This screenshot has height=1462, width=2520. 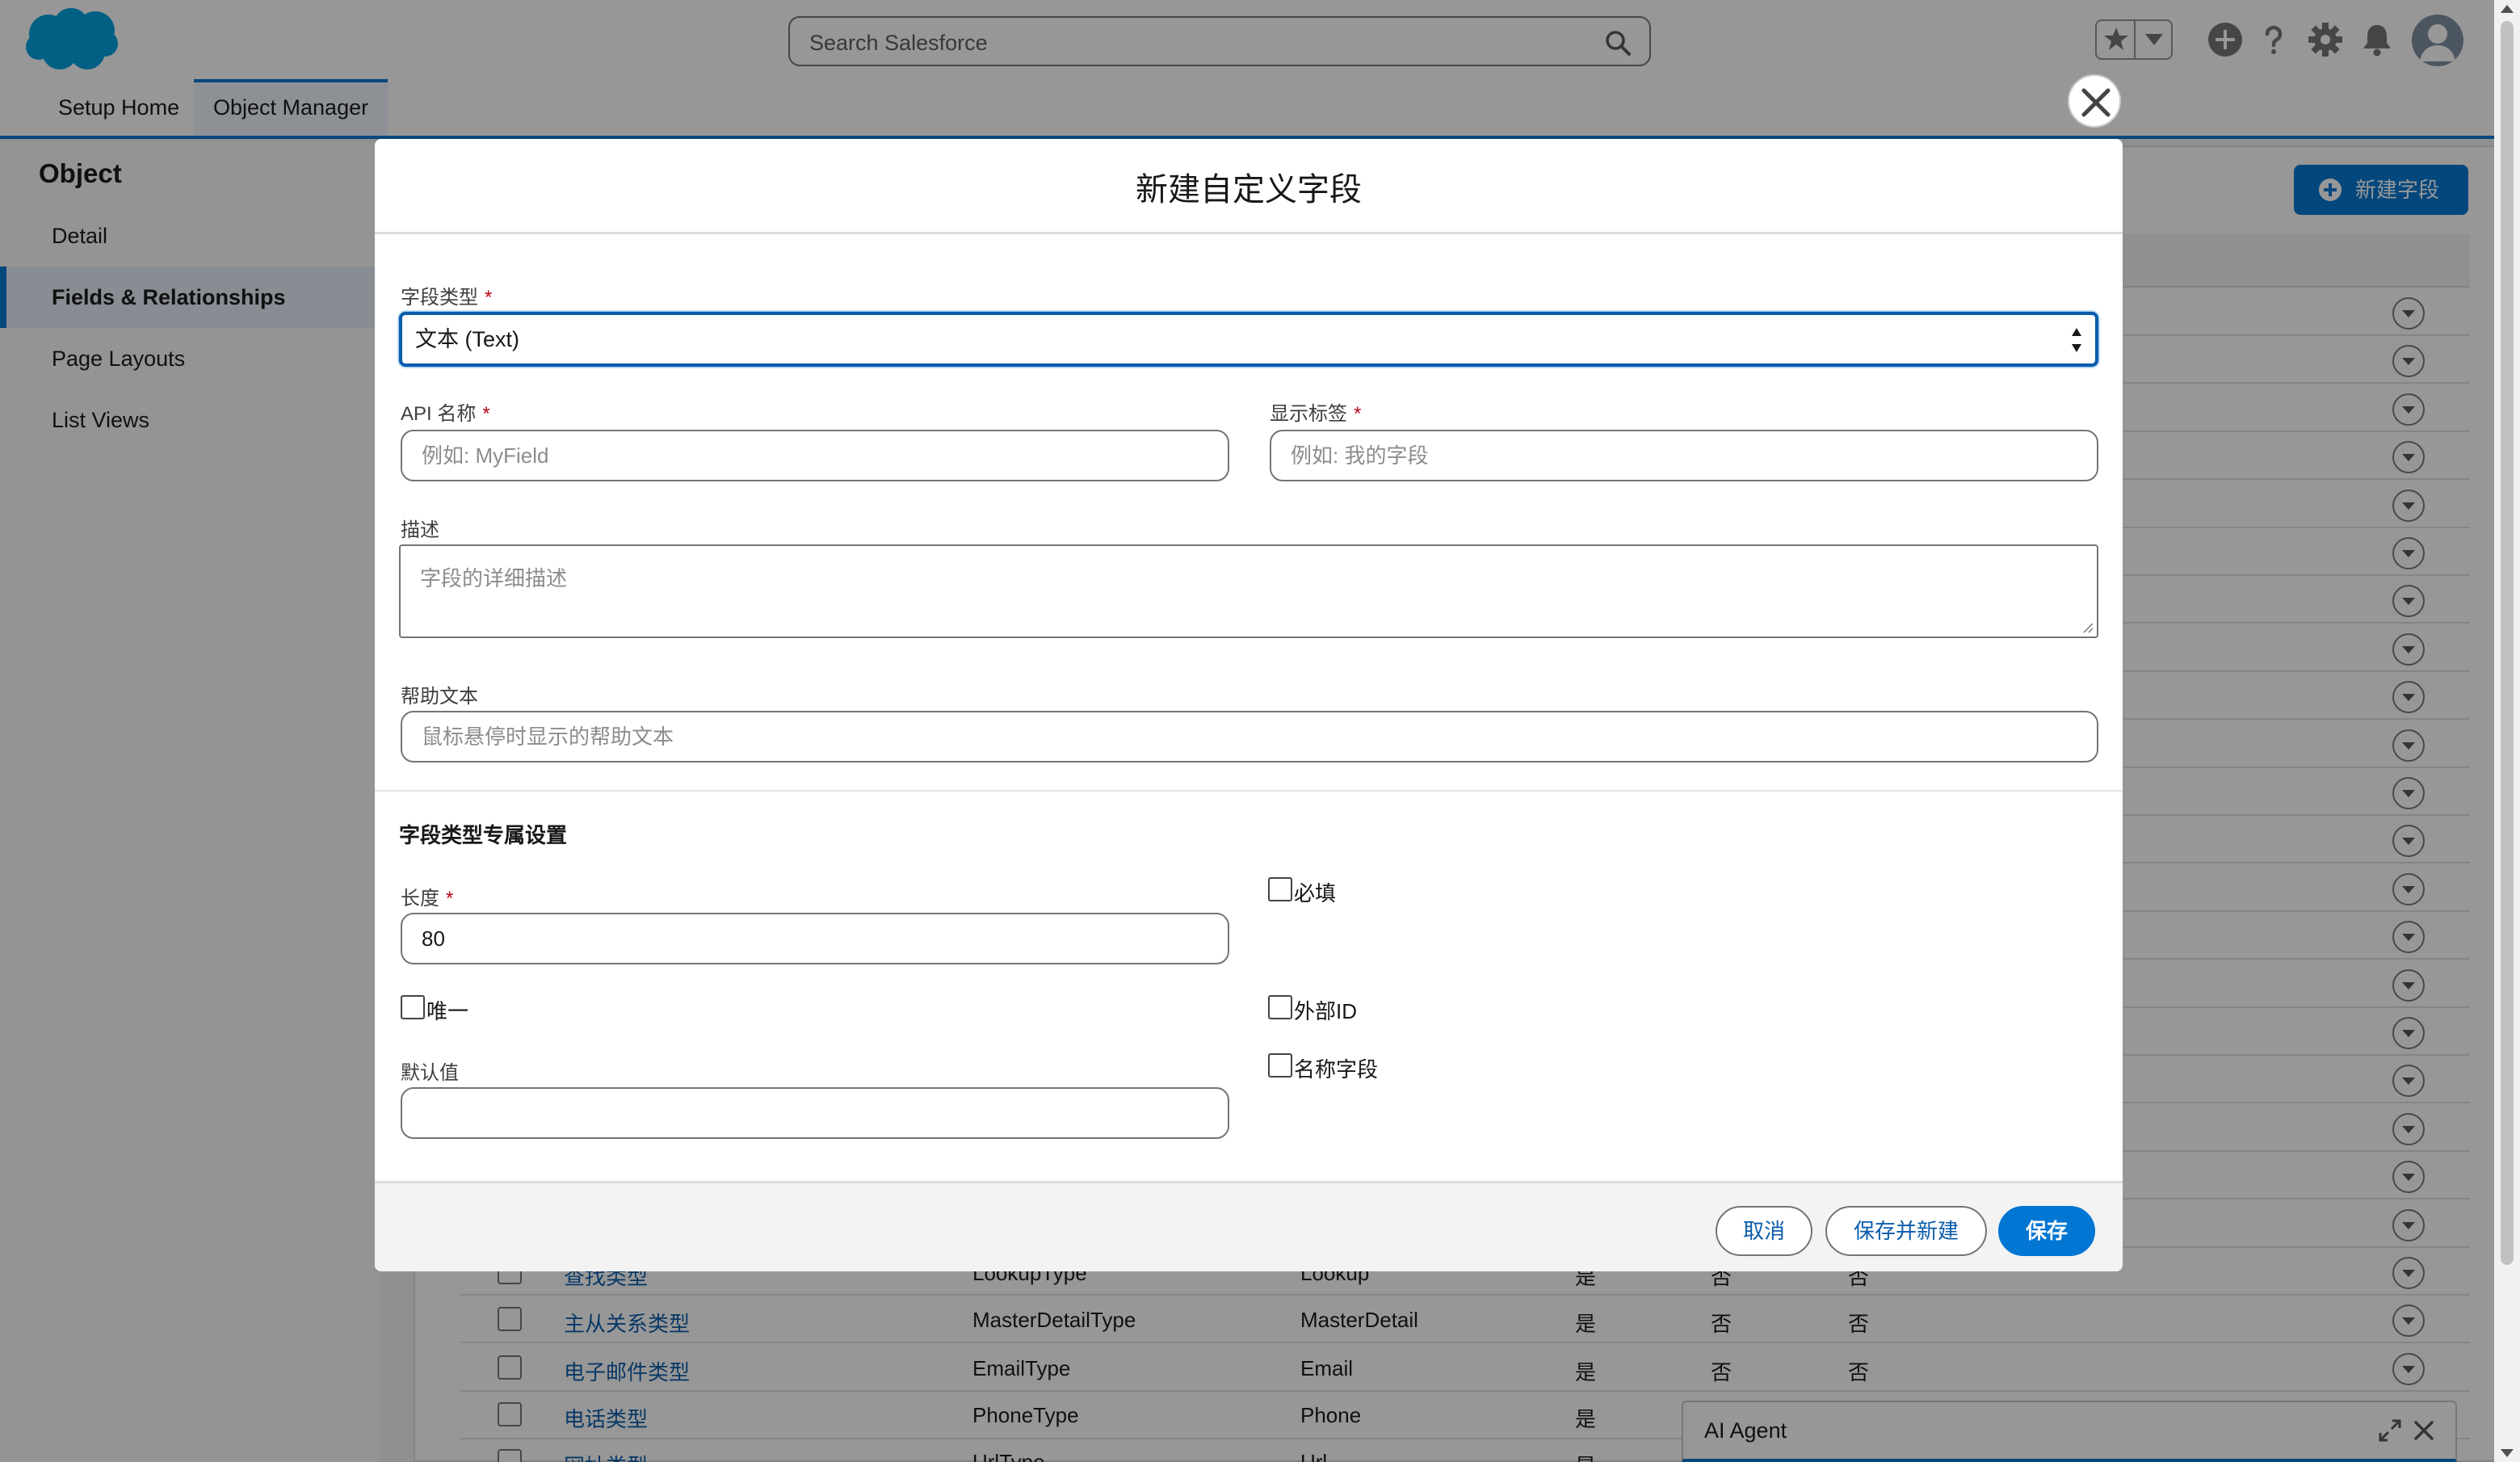 I want to click on modal-header: 新建自定义字段, so click(x=1249, y=186).